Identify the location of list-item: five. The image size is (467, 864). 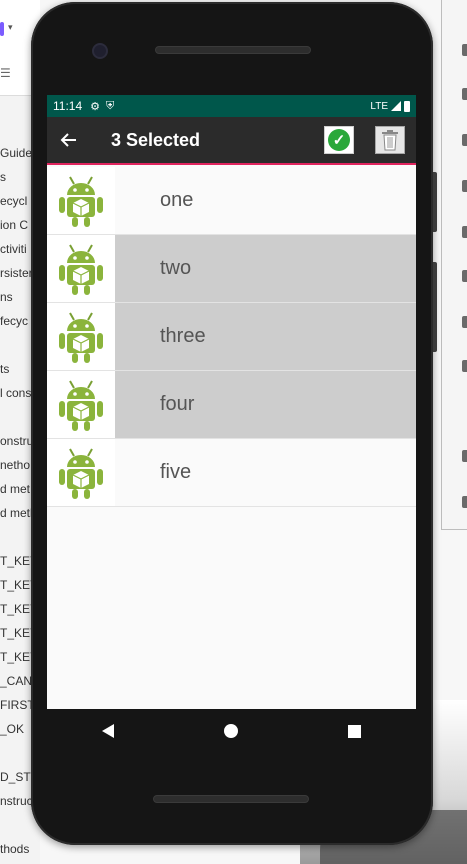
(231, 473).